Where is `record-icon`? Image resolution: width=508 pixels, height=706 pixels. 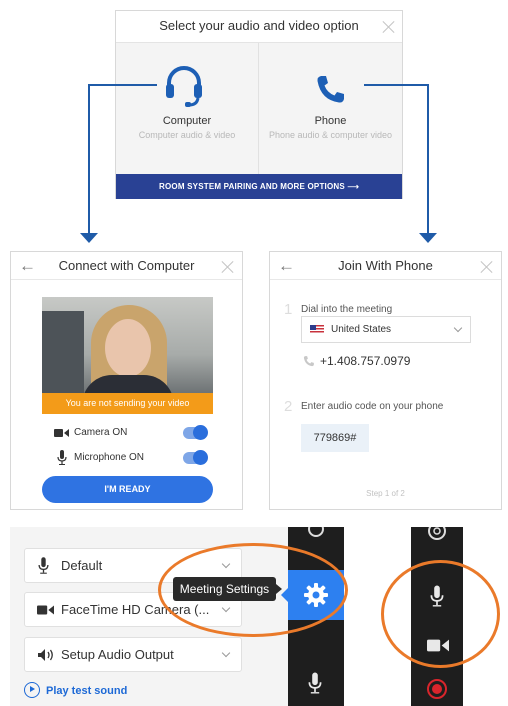
record-icon is located at coordinates (437, 689).